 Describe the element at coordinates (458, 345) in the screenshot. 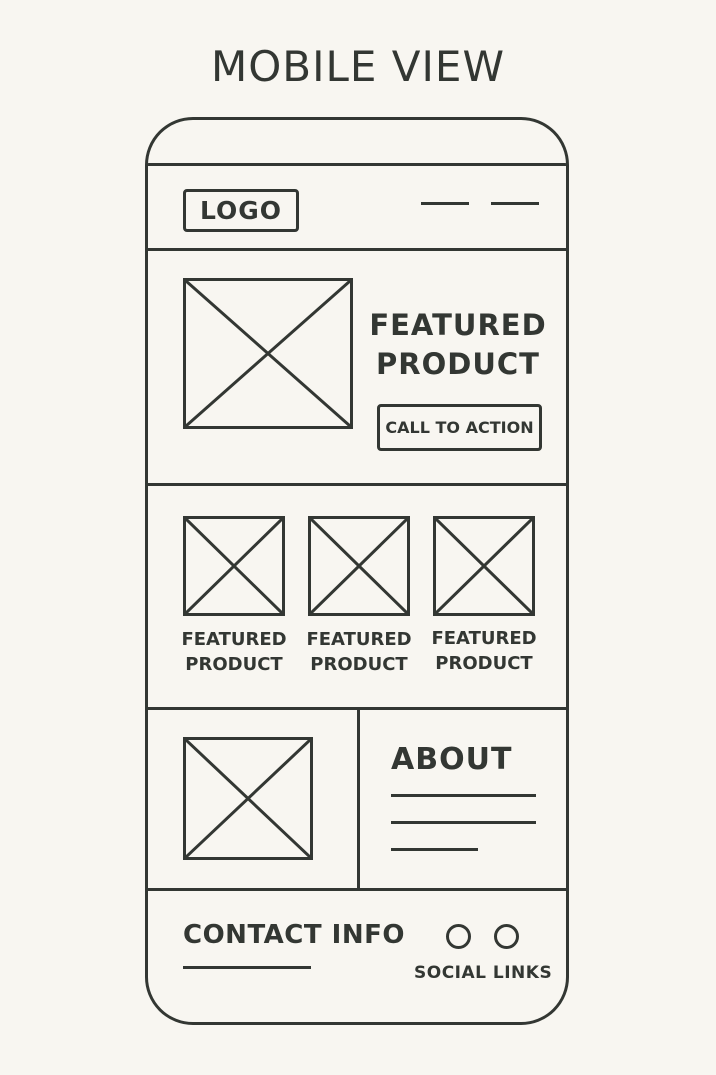

I see `hero-heading: FEATURED PRODUCT` at that location.